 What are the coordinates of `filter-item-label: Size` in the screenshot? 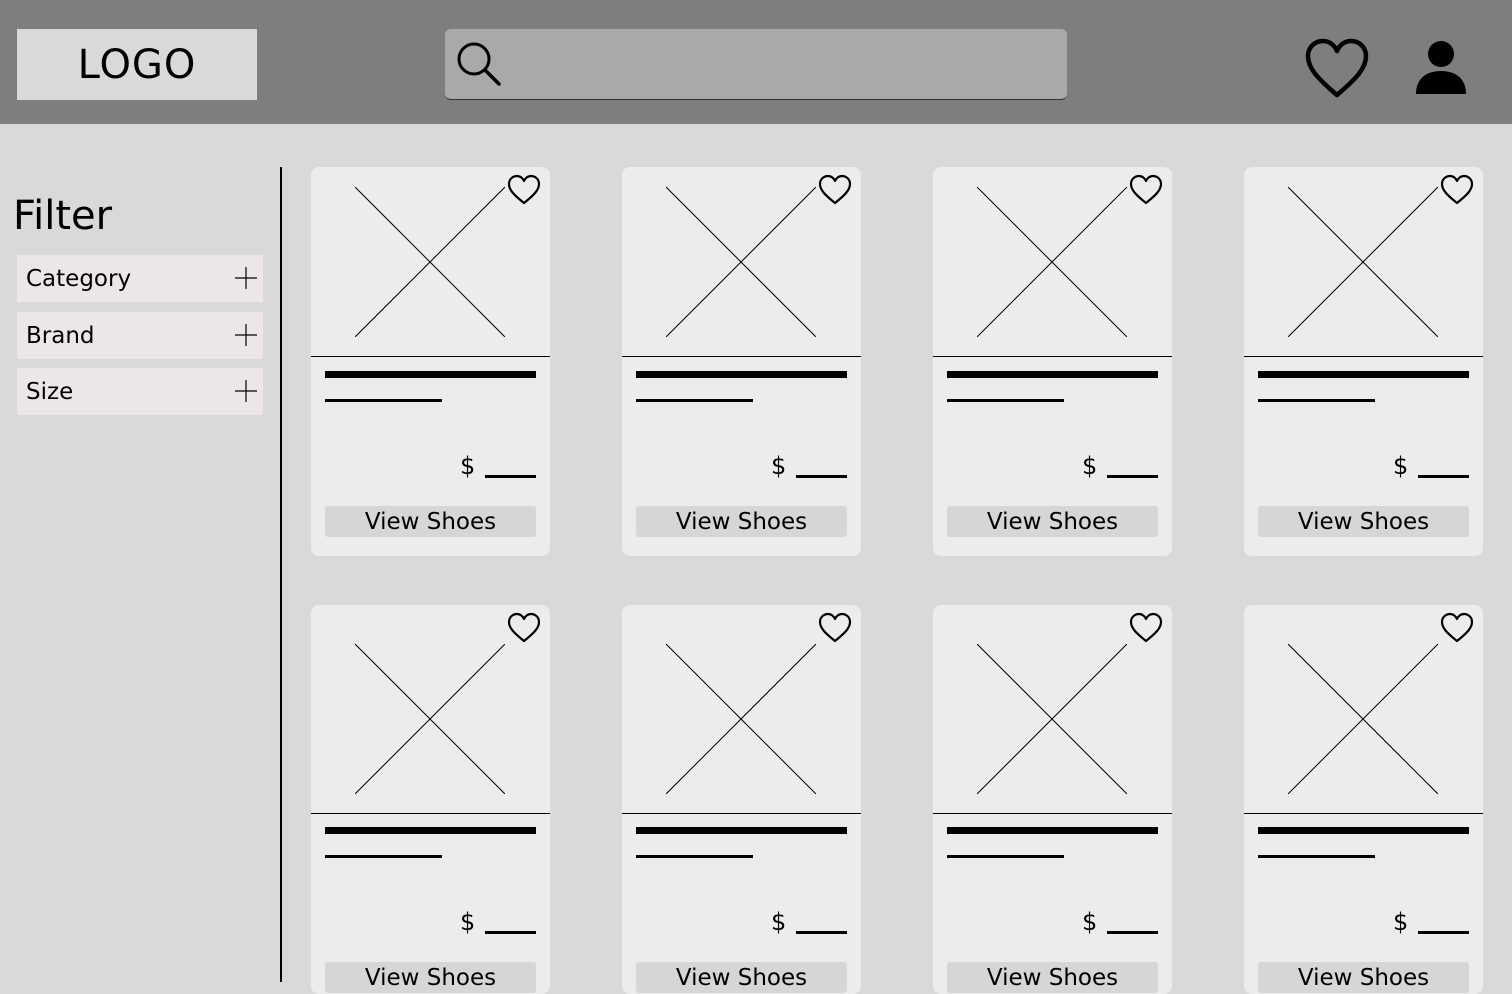 It's located at (50, 392).